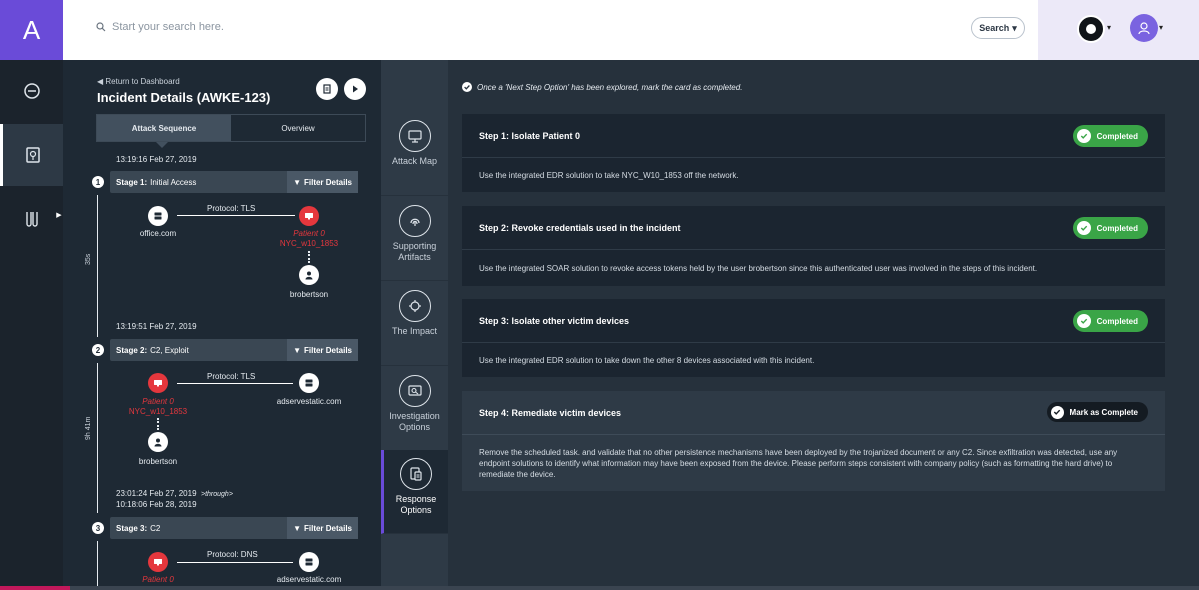  Describe the element at coordinates (31, 219) in the screenshot. I see `rail-item-lab` at that location.